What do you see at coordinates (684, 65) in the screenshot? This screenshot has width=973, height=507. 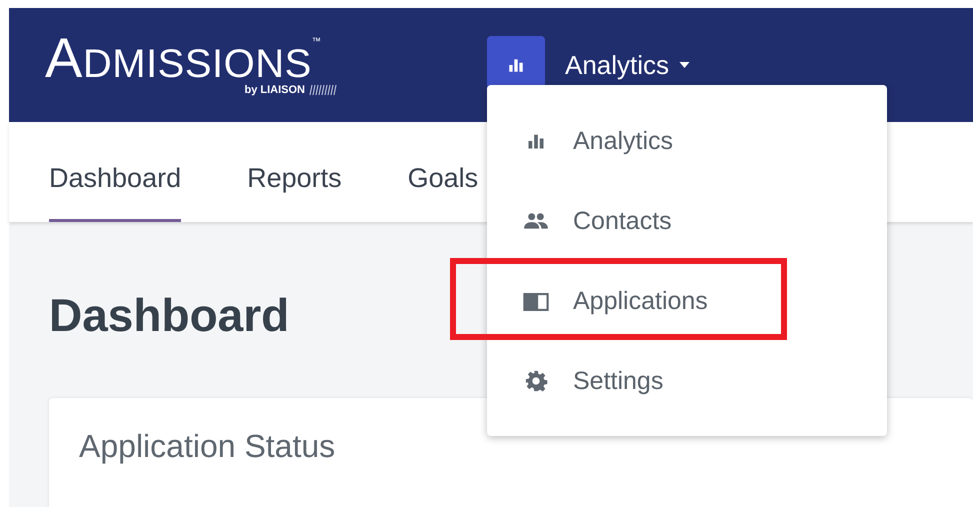 I see `caret-icon` at bounding box center [684, 65].